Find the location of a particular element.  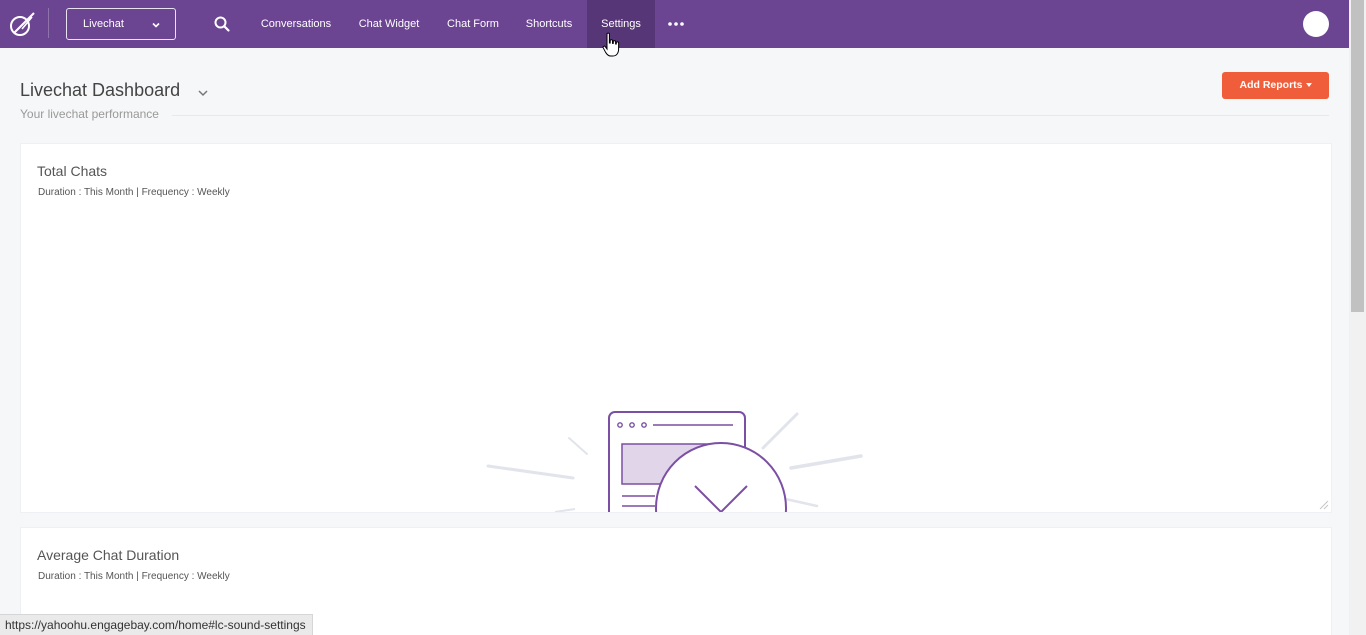

app-selector-label: Livechat is located at coordinates (103, 24).